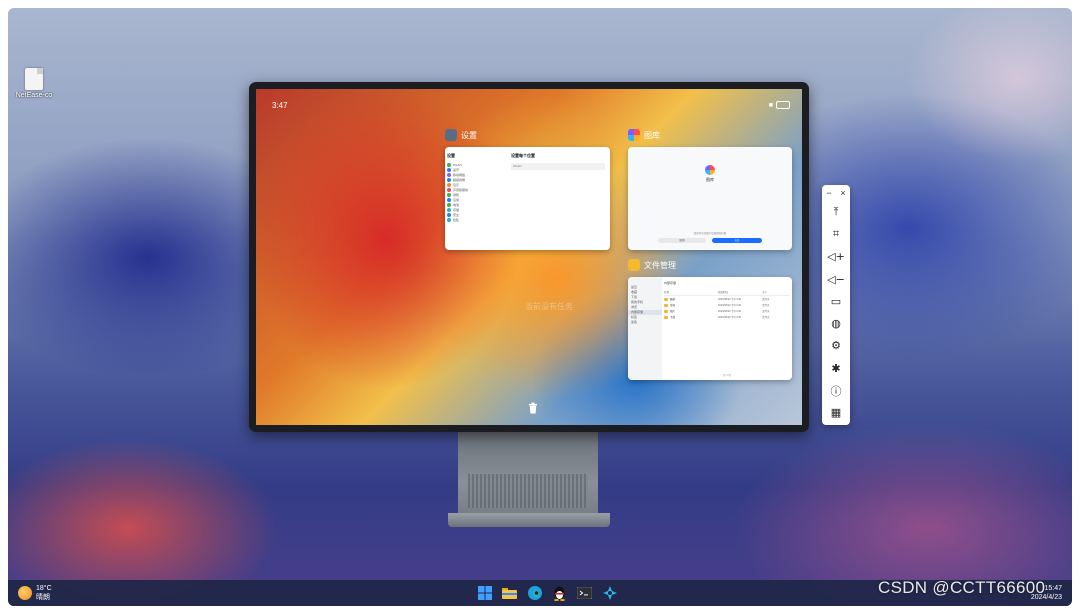  What do you see at coordinates (836, 368) in the screenshot?
I see `debug-icon: ✱` at bounding box center [836, 368].